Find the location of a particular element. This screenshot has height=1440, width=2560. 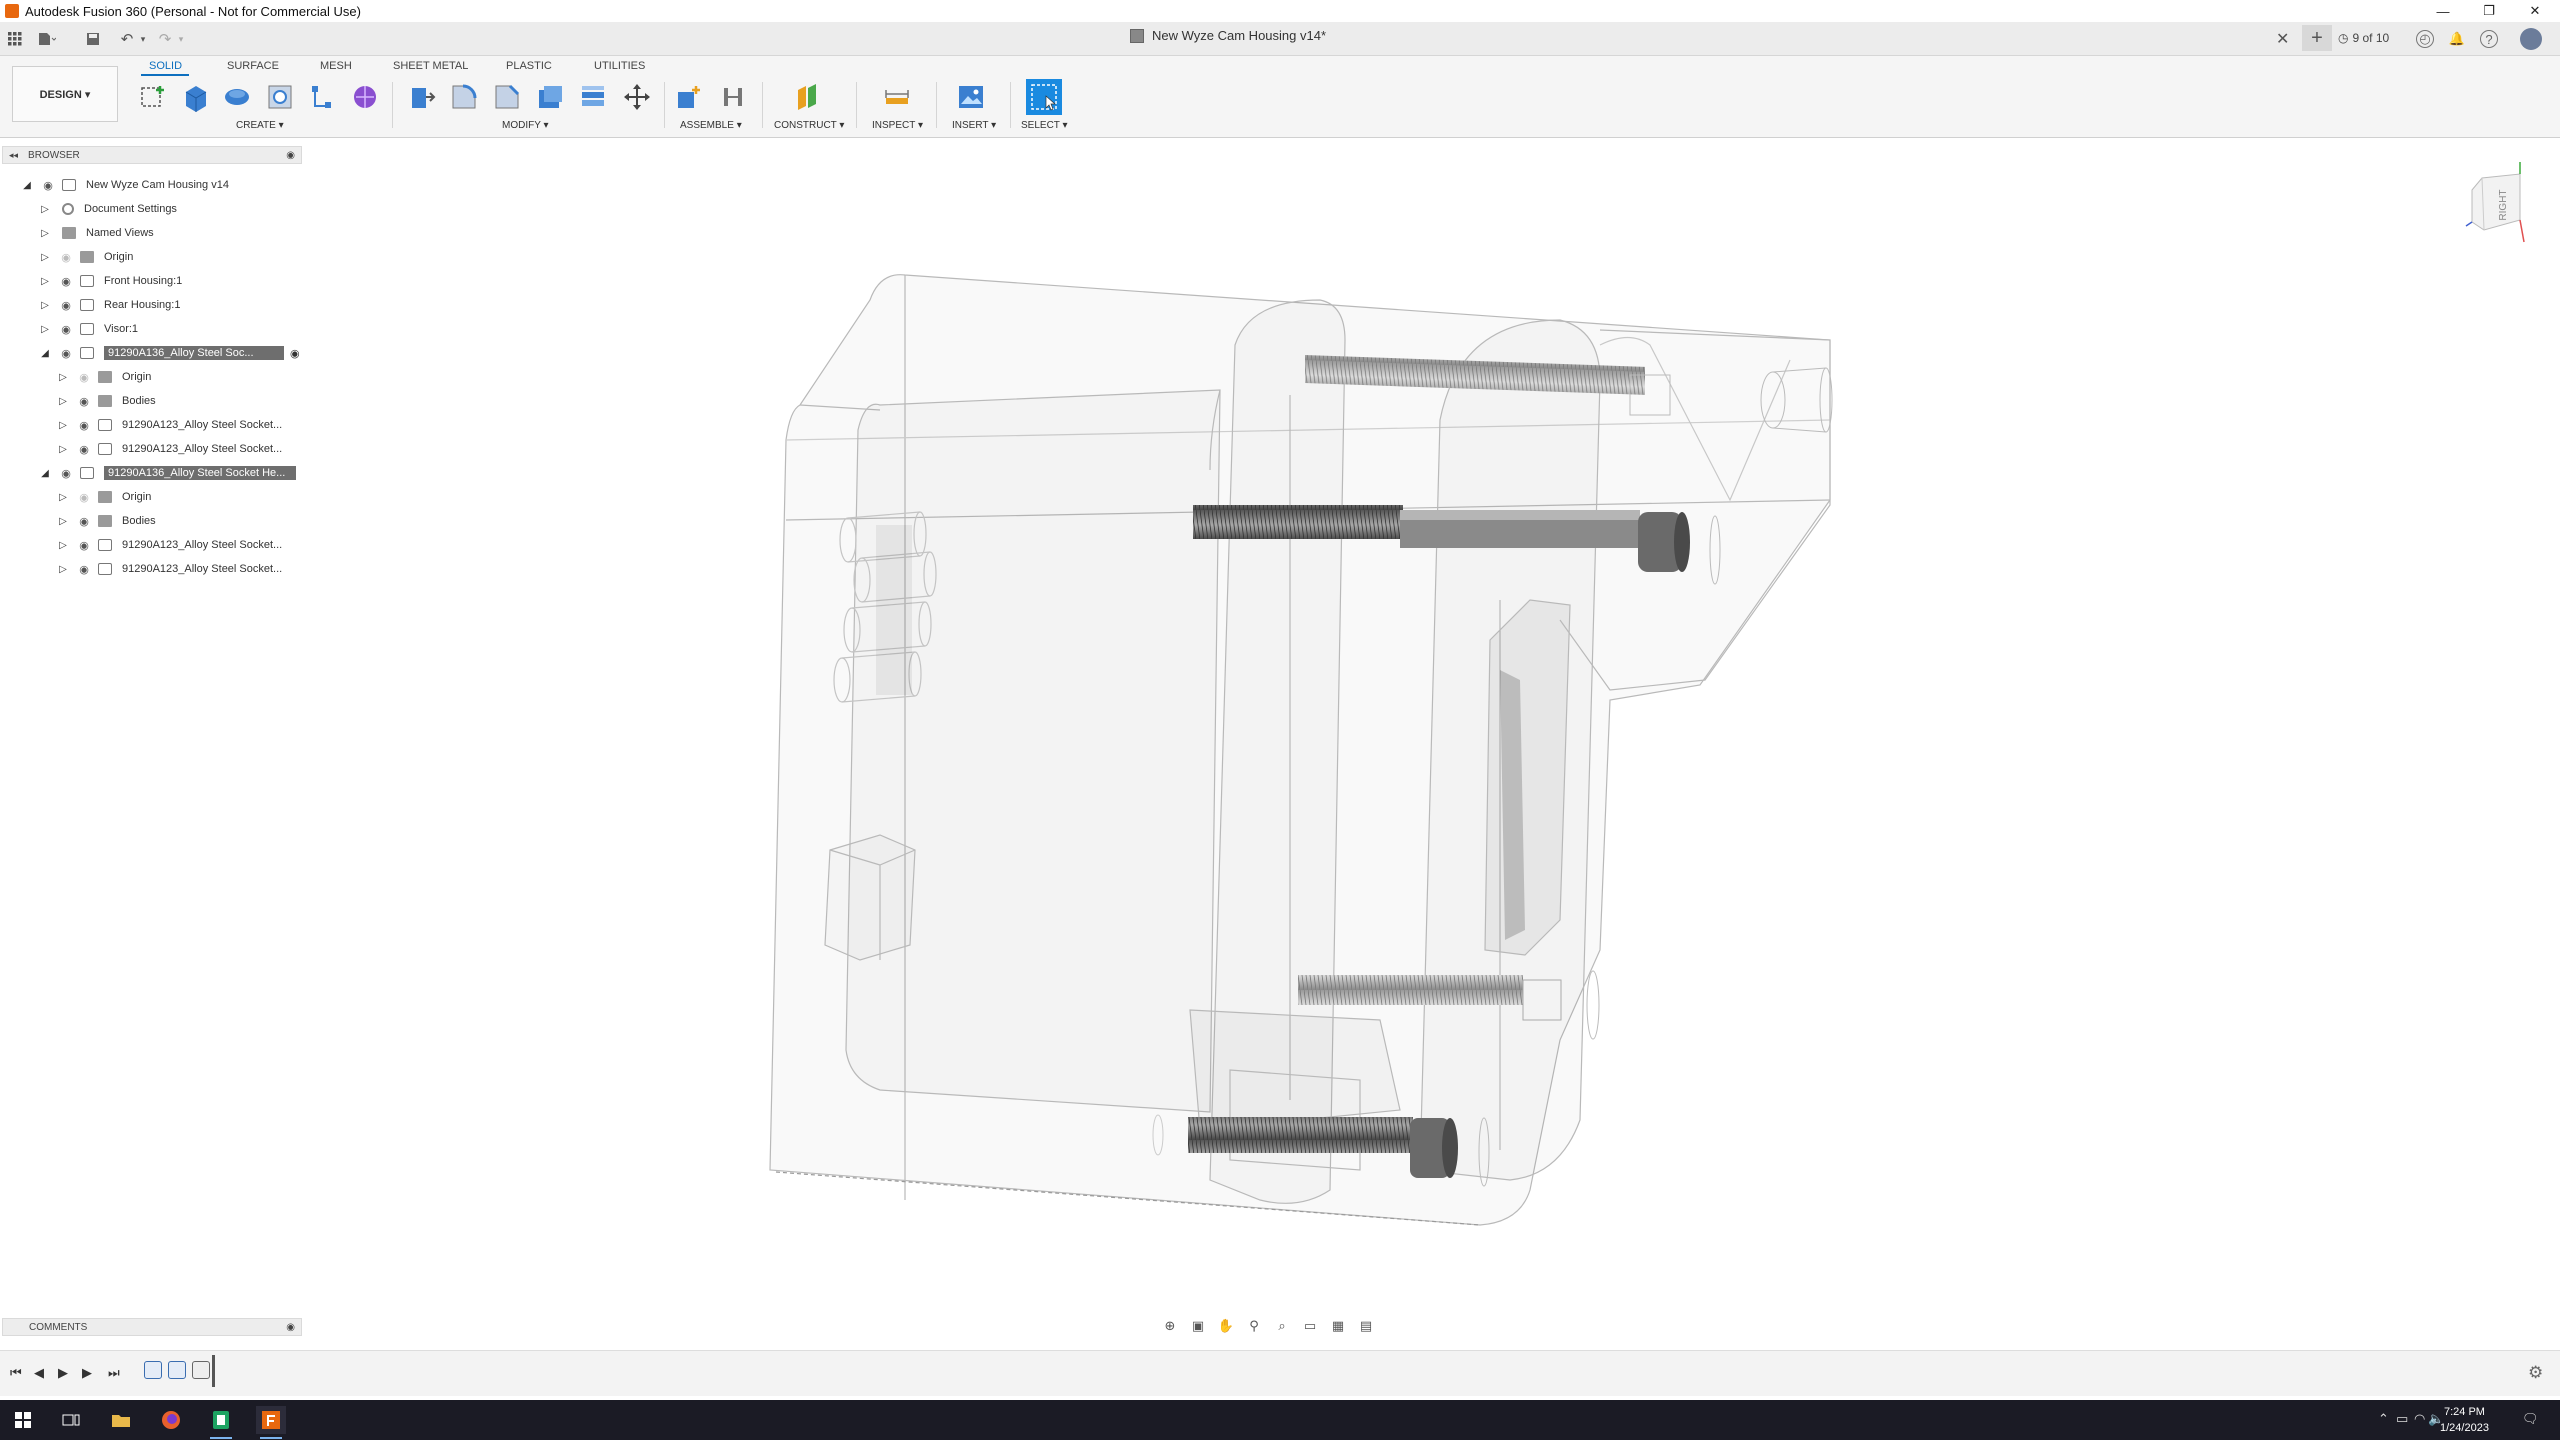

open-documents-counter: ◷ 9 of 10 is located at coordinates (2363, 38).